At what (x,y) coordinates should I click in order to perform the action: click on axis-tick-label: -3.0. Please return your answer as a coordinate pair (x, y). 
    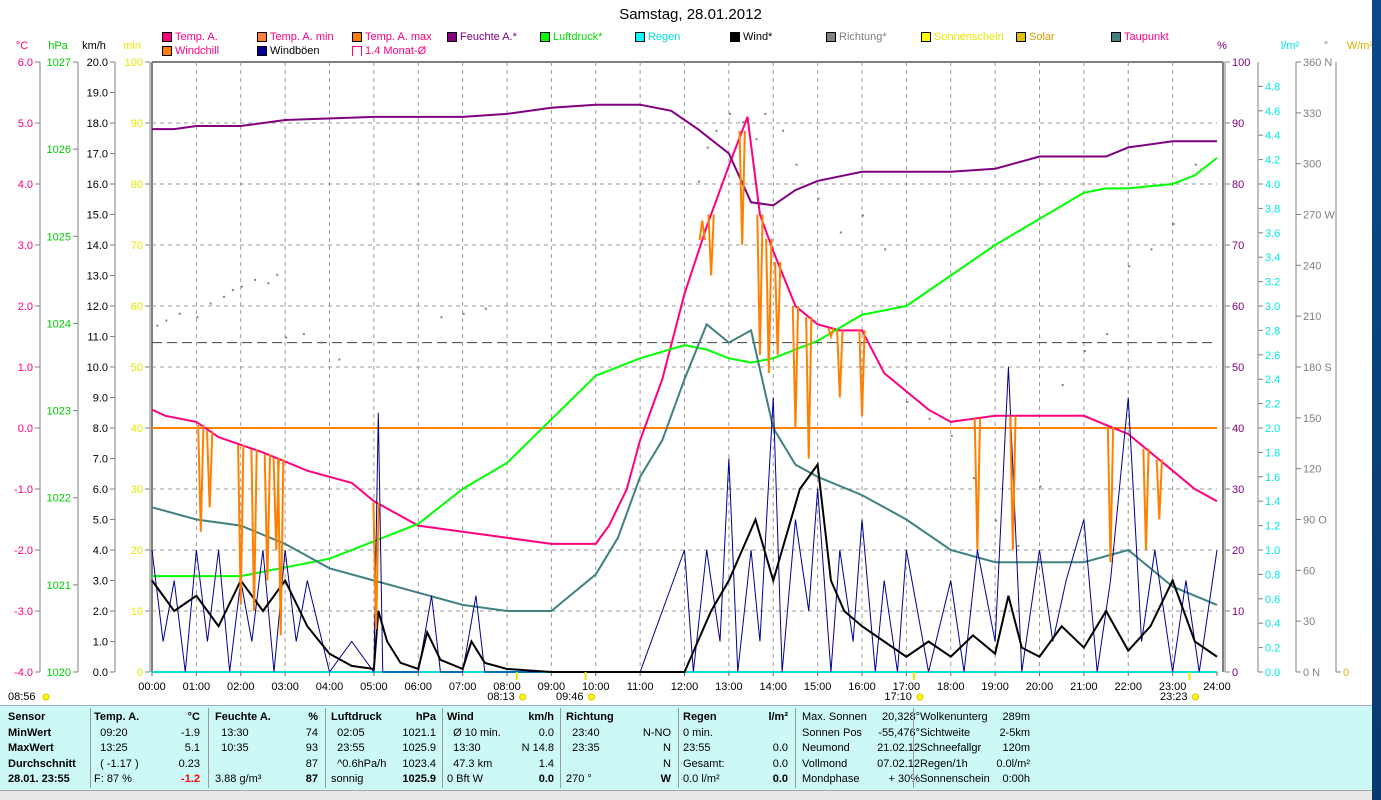
    Looking at the image, I should click on (23, 612).